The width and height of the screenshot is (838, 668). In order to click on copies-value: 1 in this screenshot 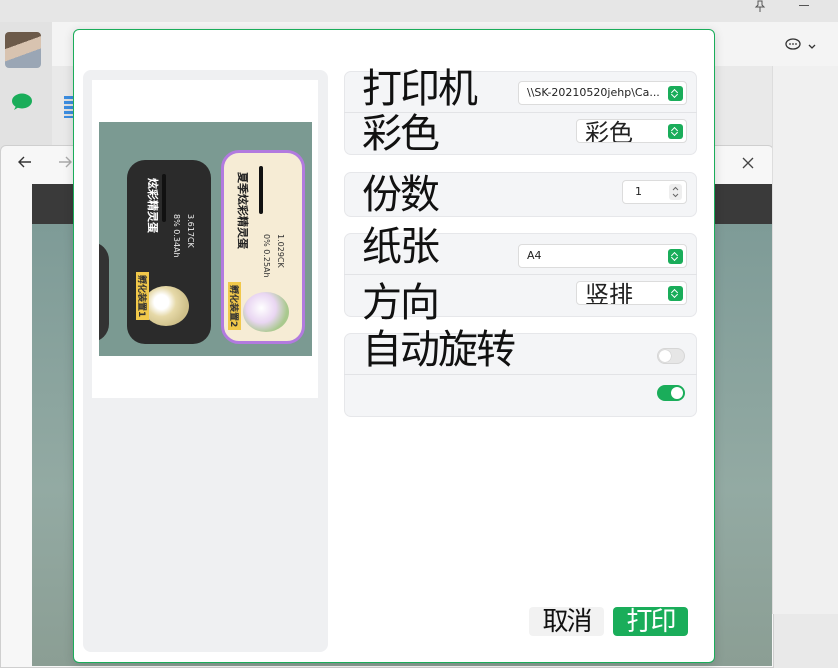, I will do `click(638, 191)`.